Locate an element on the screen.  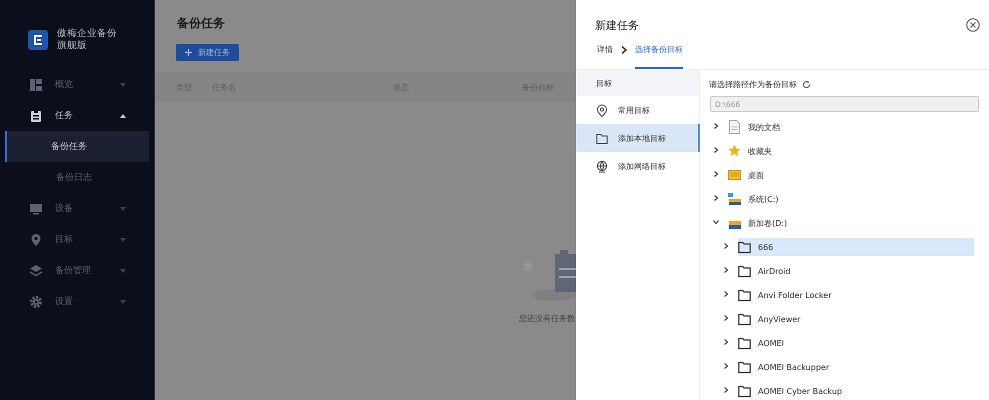
star-icon is located at coordinates (734, 151).